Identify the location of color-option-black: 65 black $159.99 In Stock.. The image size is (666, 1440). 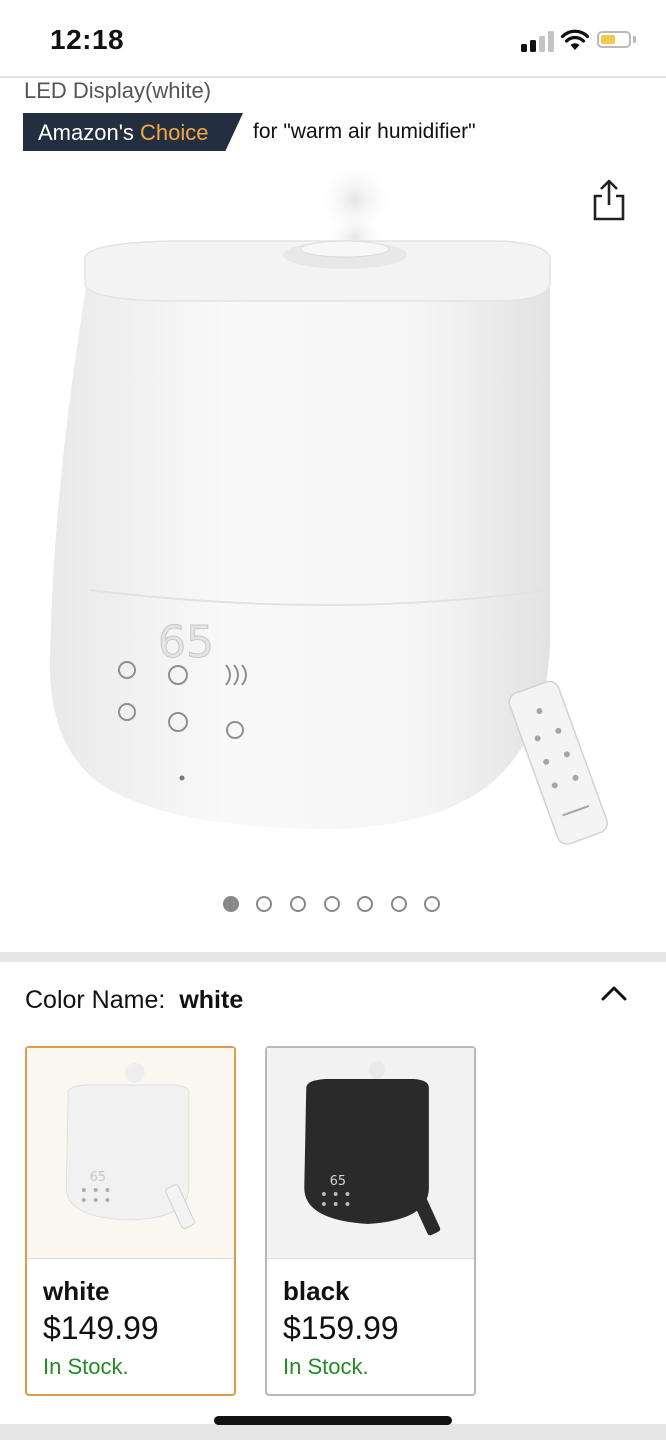
(370, 1221).